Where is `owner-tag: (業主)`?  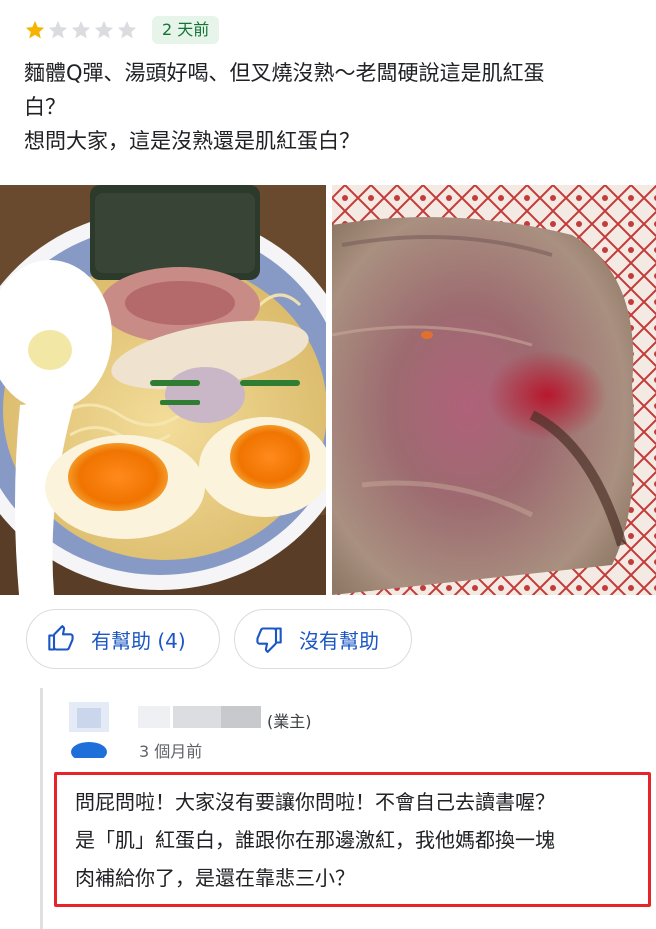 owner-tag: (業主) is located at coordinates (289, 721).